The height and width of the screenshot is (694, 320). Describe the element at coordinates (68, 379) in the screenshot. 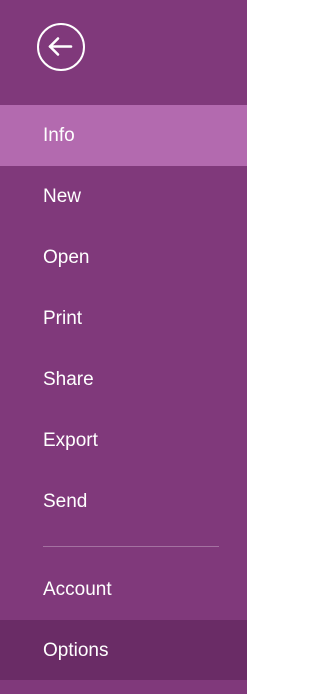

I see `nav-item-label: Share` at that location.